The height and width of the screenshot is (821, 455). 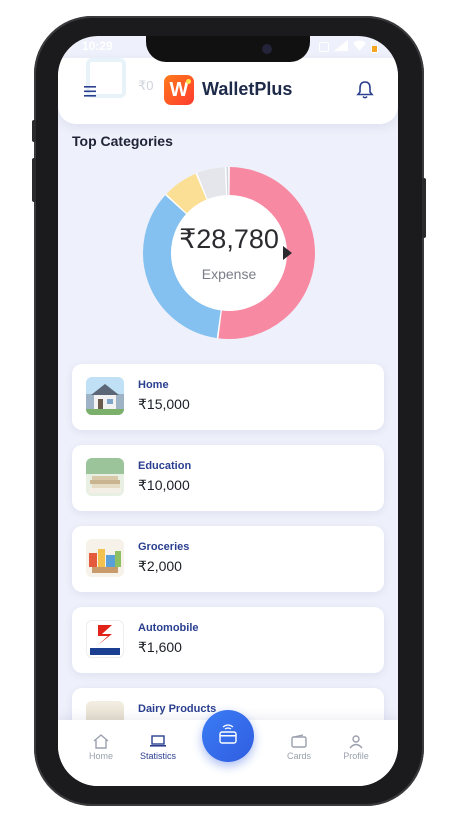 What do you see at coordinates (164, 485) in the screenshot?
I see `category-amount: ₹10,000` at bounding box center [164, 485].